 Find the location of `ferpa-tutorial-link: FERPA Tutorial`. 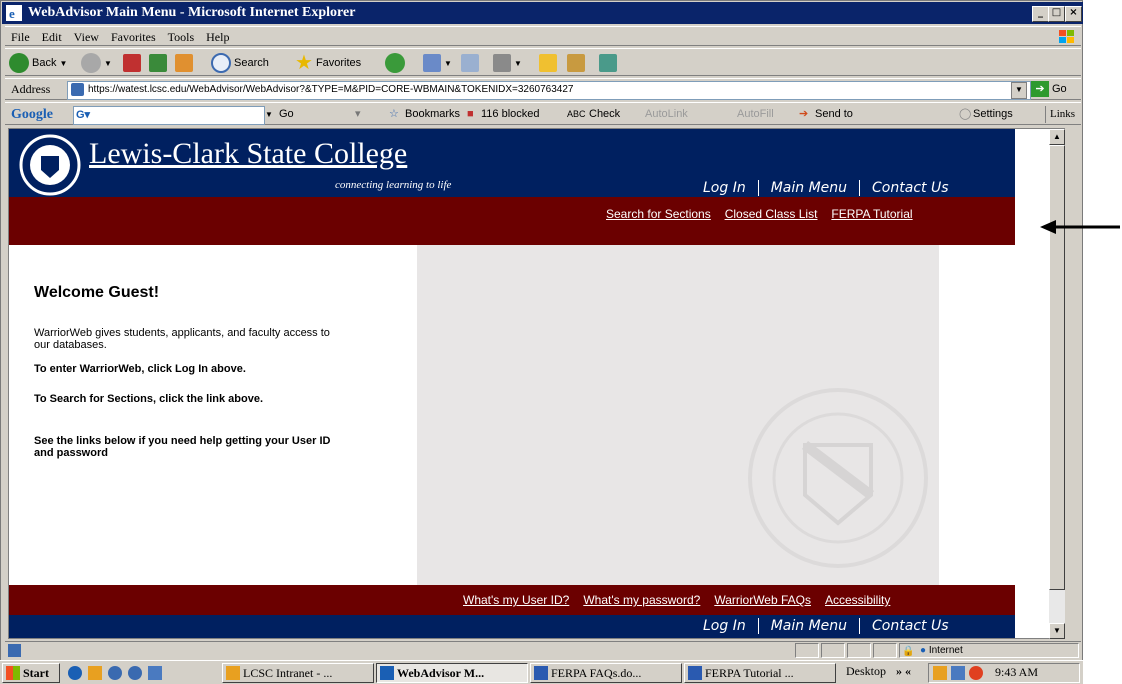

ferpa-tutorial-link: FERPA Tutorial is located at coordinates (871, 214).